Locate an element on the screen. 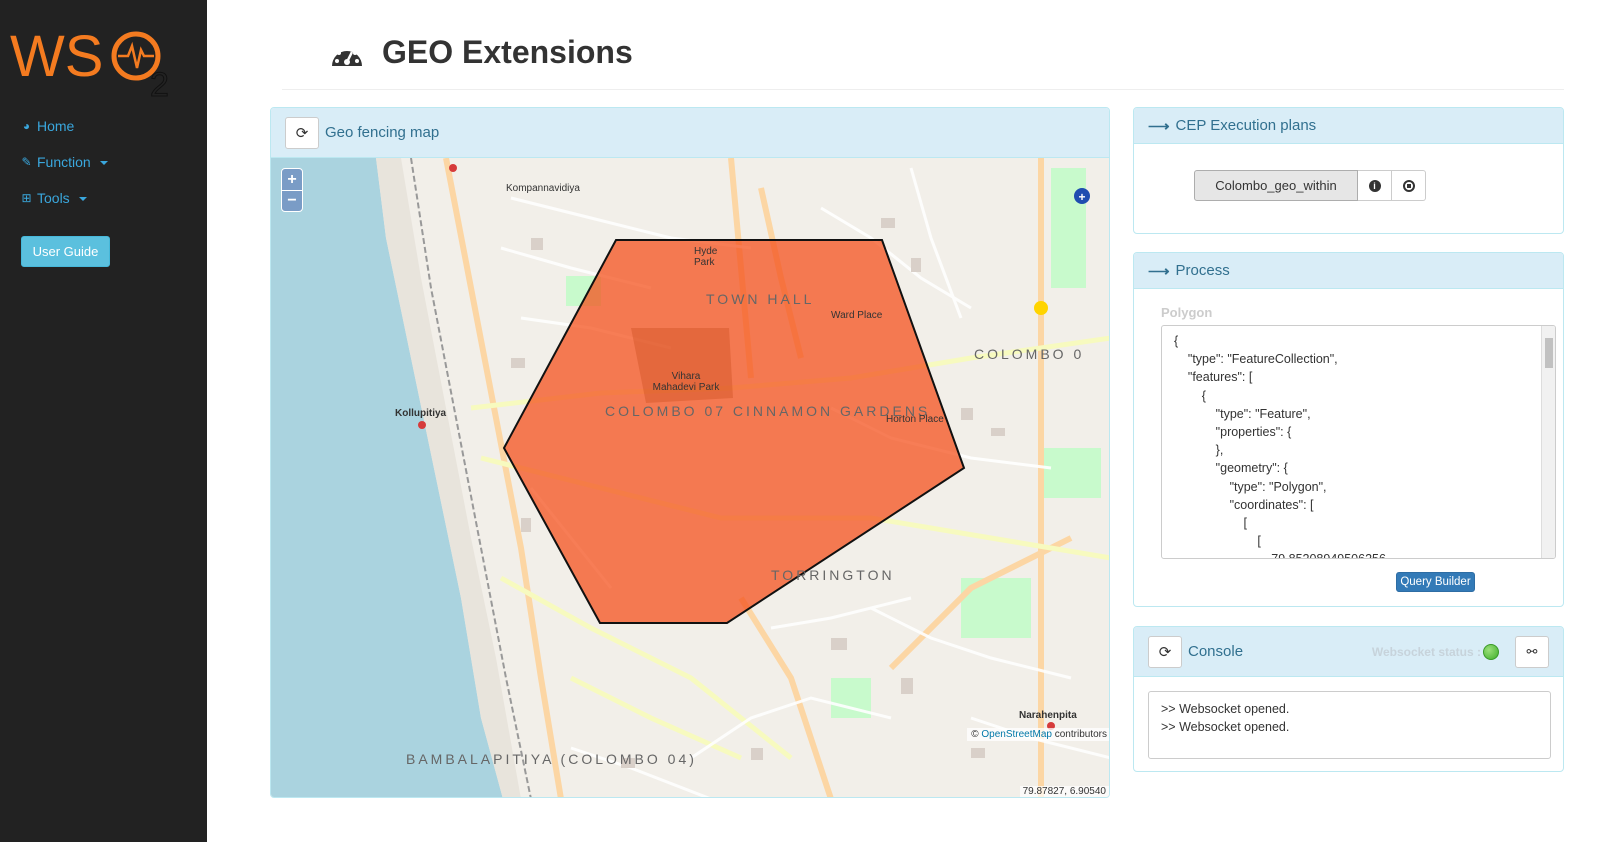 This screenshot has height=842, width=1600. process-panel-header: ⟶ Process is located at coordinates (1348, 271).